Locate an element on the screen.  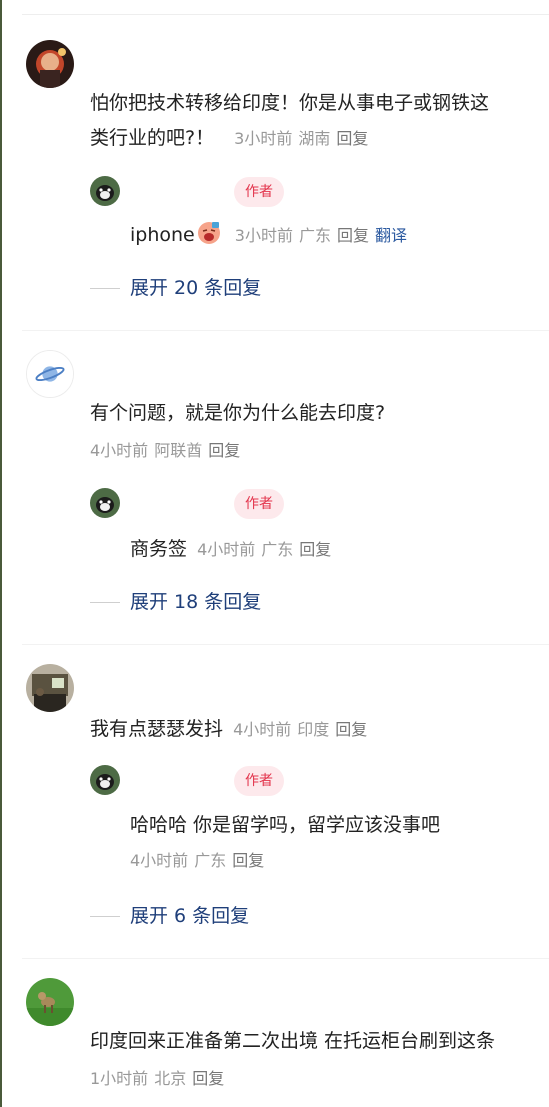
author-reply-1: iphone 3小时前 广东 回复 翻译 is located at coordinates (271, 235).